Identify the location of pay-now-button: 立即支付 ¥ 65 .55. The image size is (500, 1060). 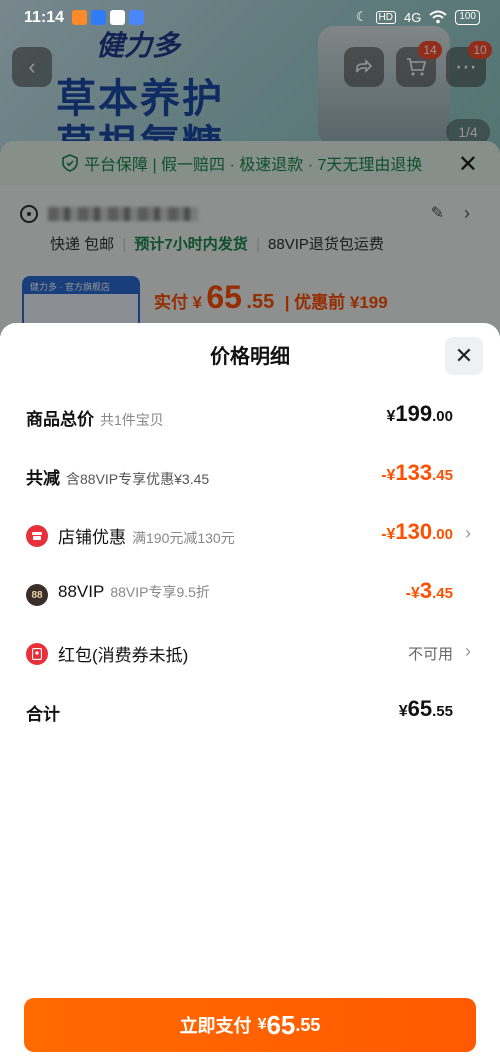
(250, 1025).